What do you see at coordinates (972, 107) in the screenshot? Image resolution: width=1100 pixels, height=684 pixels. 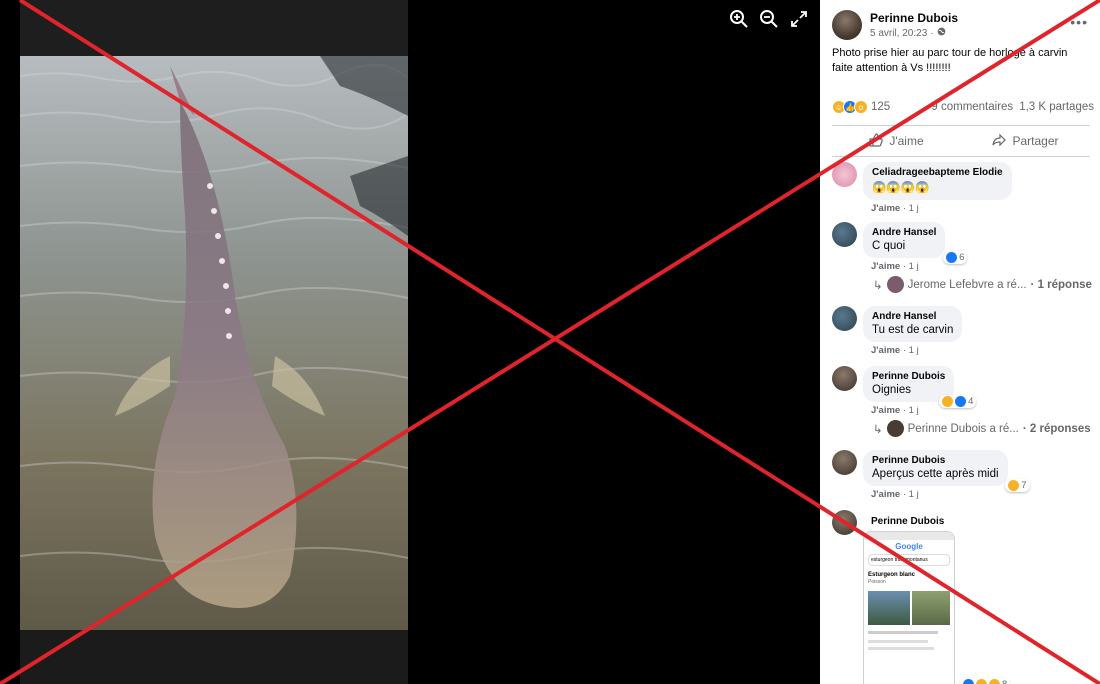 I see `comments-count: 9 commentaires` at bounding box center [972, 107].